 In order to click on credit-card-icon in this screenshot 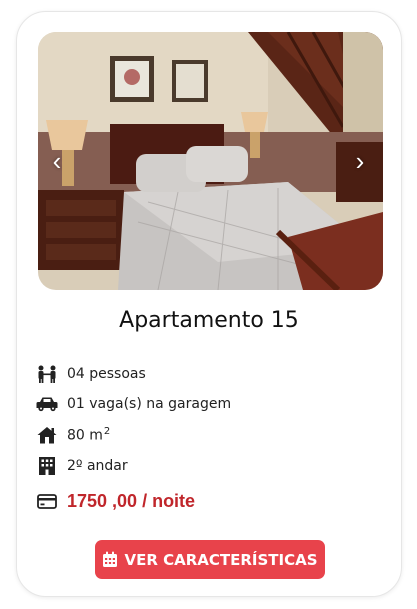, I will do `click(47, 501)`.